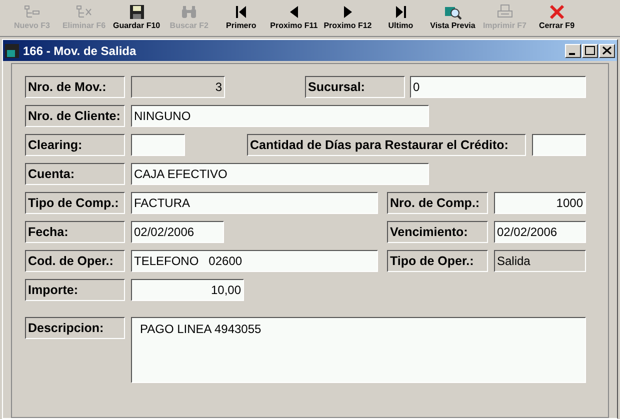 This screenshot has height=419, width=620. Describe the element at coordinates (437, 232) in the screenshot. I see `field-label: Vencimiento:` at that location.